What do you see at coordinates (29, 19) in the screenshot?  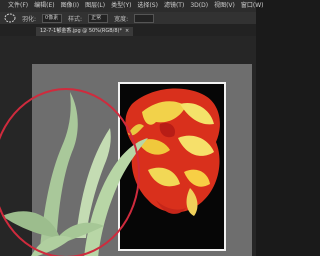 I see `feather-label: 羽化:` at bounding box center [29, 19].